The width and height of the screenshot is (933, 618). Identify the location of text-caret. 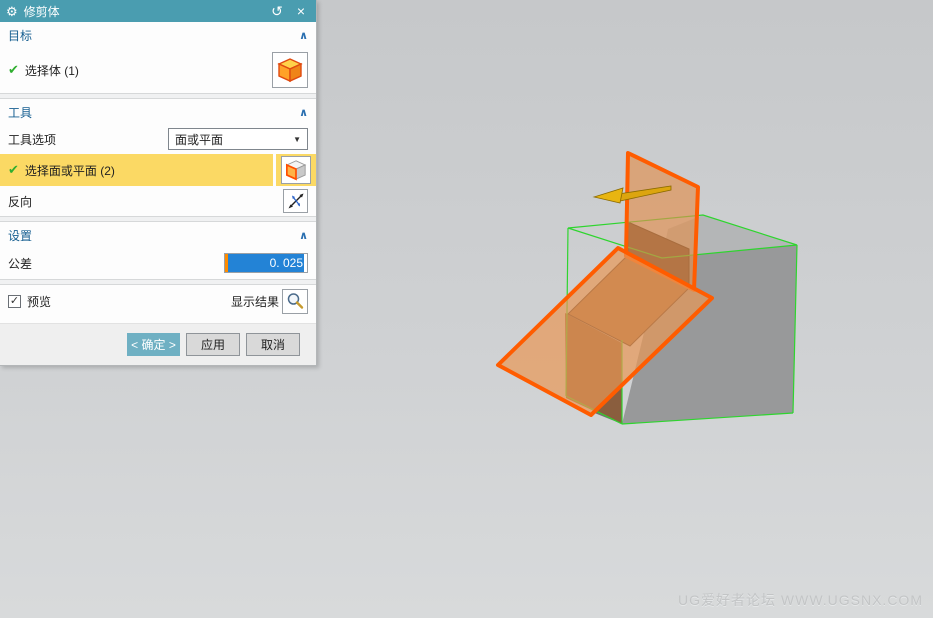
(304, 263).